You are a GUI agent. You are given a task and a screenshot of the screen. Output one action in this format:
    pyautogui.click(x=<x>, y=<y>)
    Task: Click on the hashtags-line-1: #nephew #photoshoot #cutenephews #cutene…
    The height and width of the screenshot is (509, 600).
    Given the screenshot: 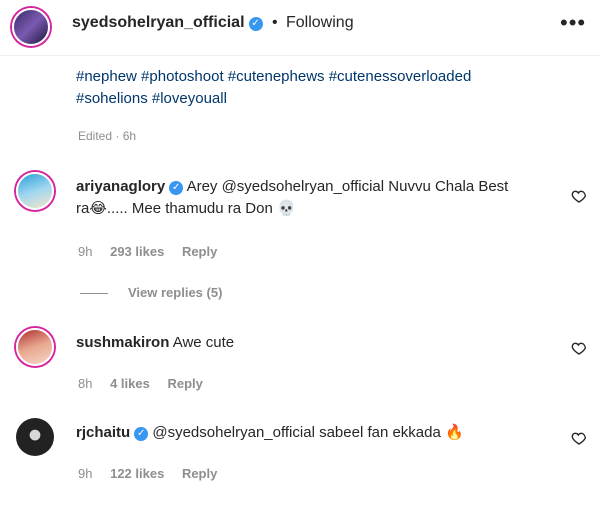 What is the action you would take?
    pyautogui.click(x=326, y=77)
    